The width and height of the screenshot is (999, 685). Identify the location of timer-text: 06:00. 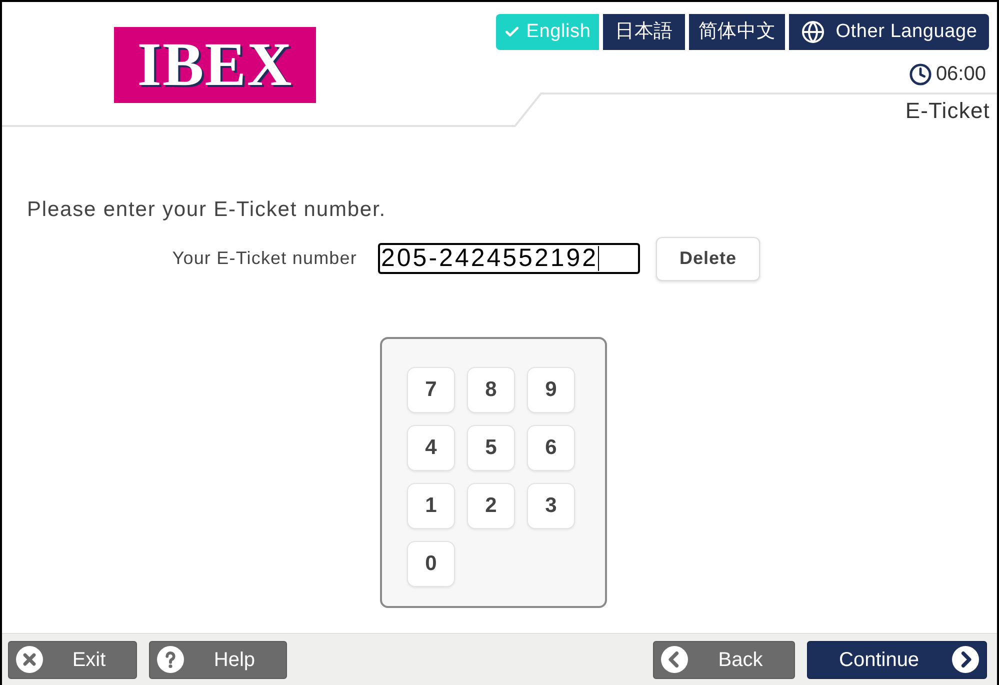
(961, 74).